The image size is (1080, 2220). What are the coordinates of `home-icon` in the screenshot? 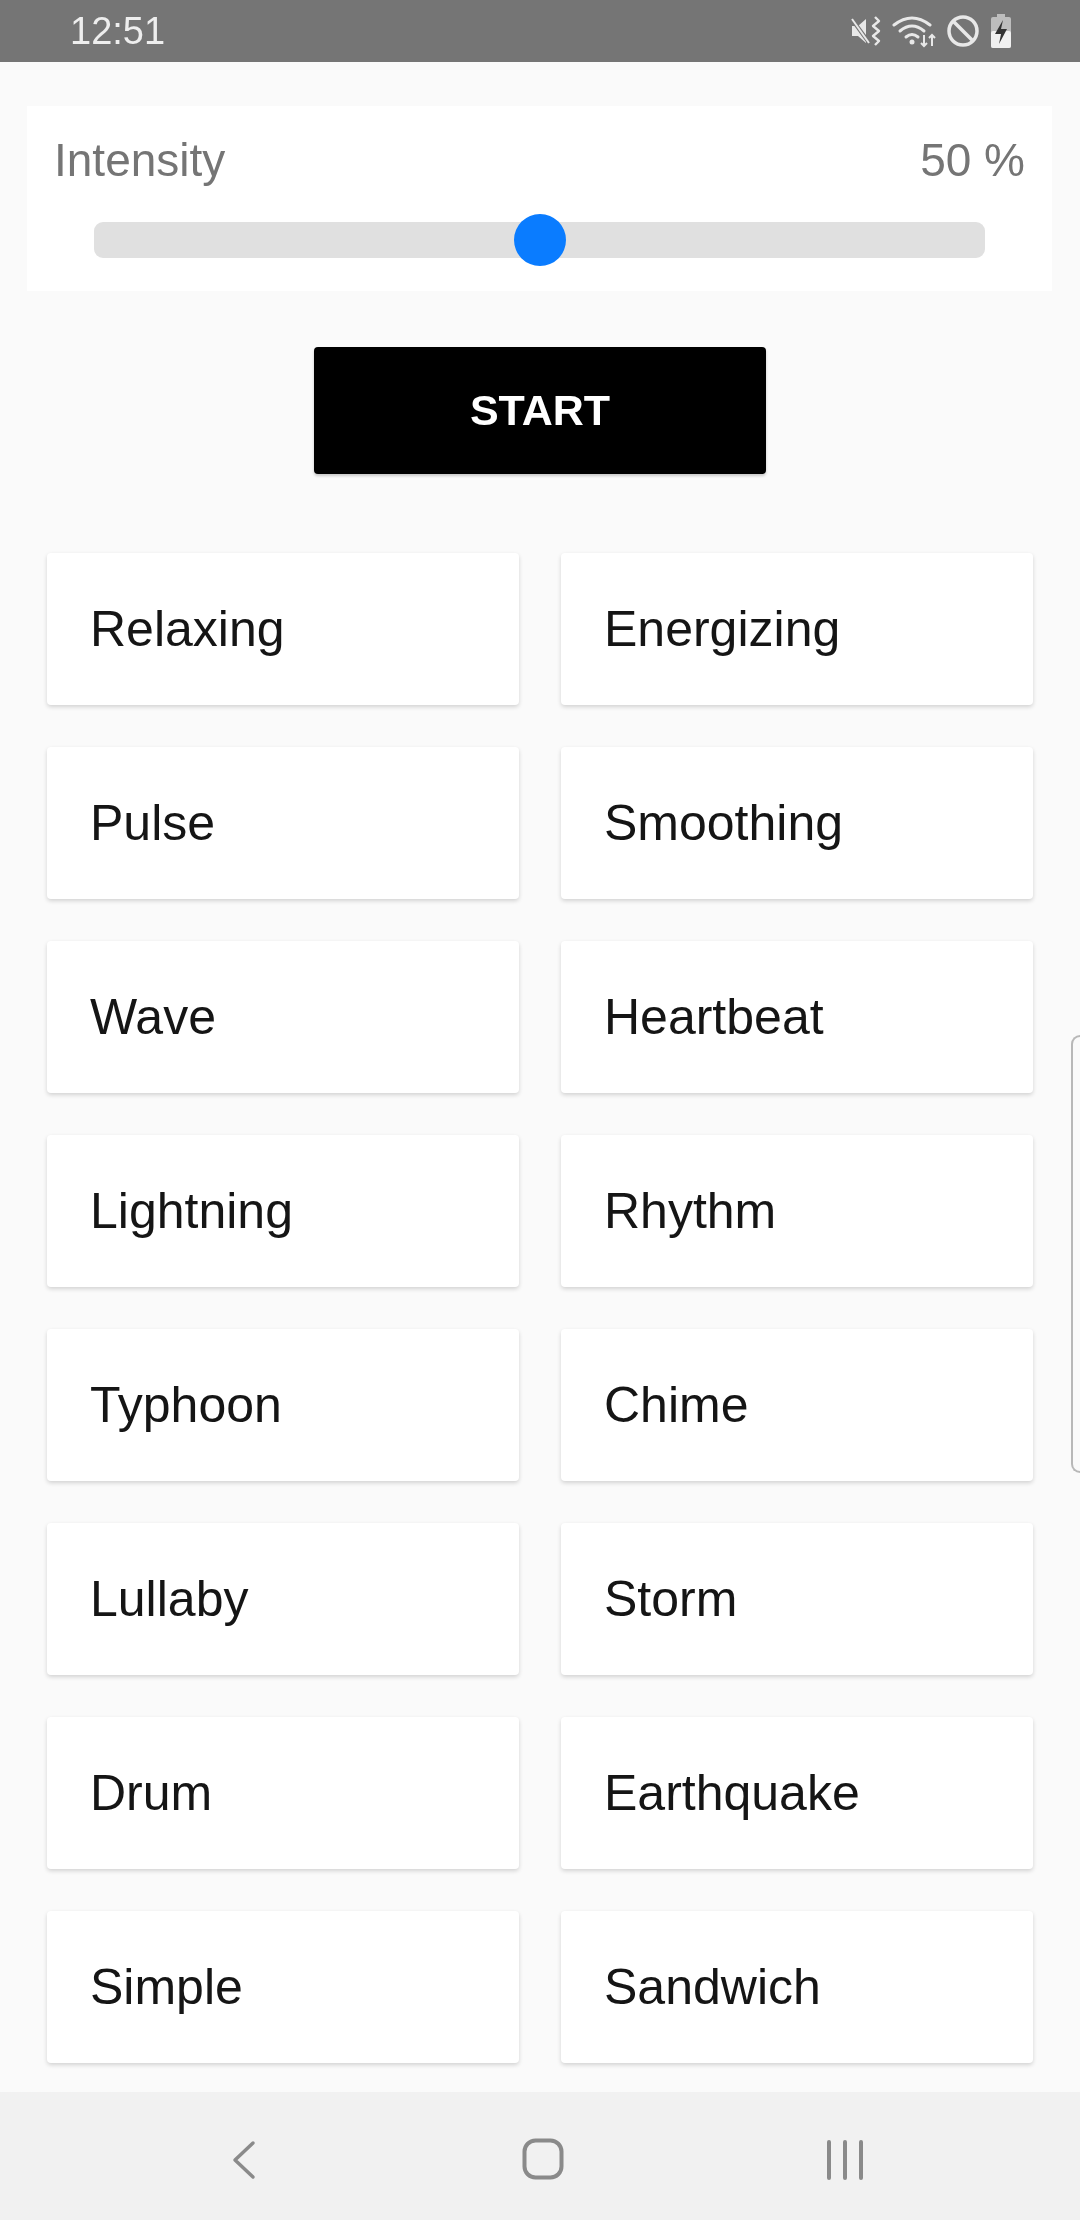 It's located at (543, 2159).